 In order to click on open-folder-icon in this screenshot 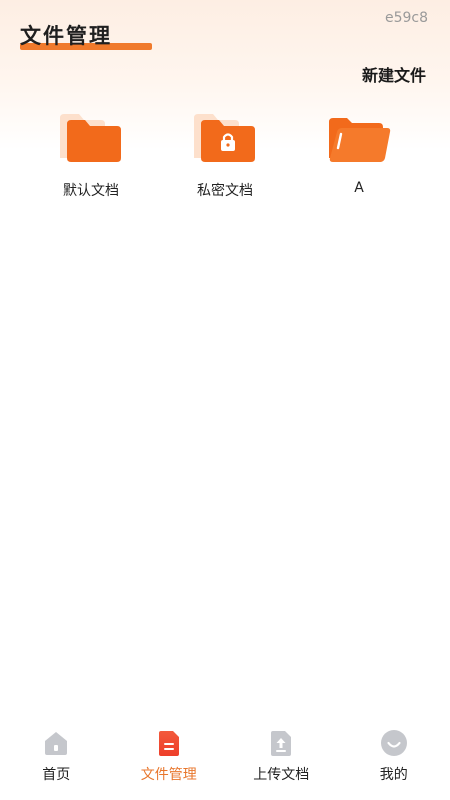, I will do `click(360, 140)`.